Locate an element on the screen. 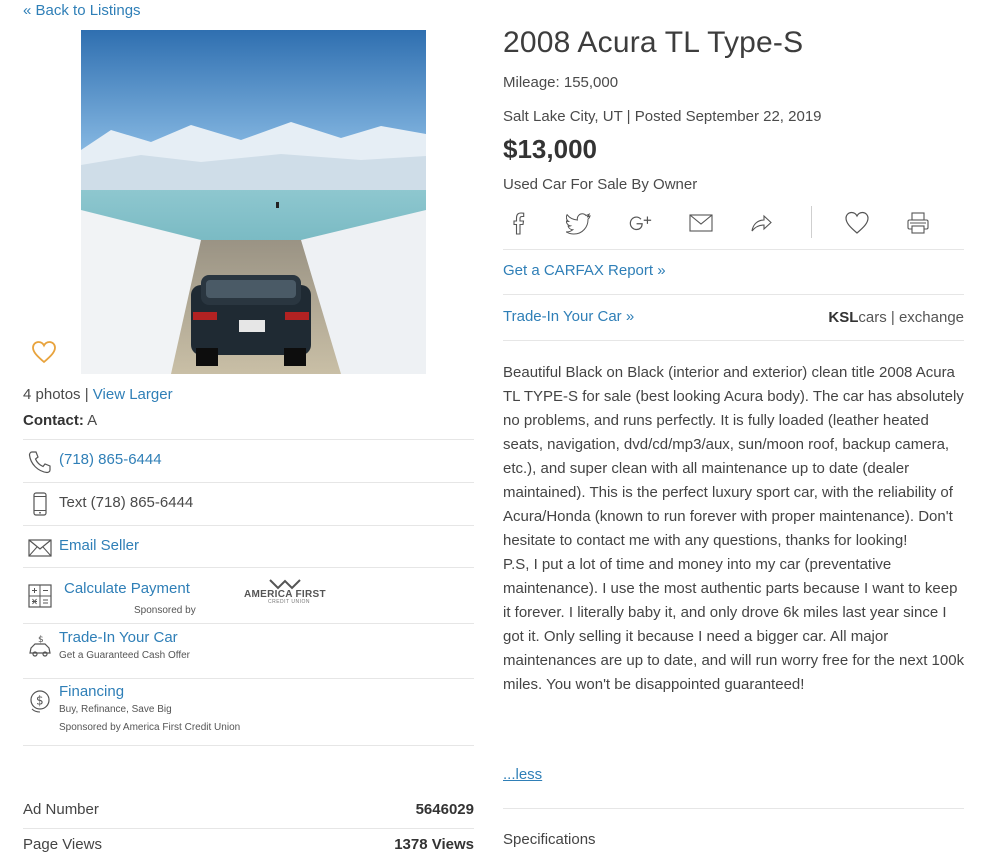 This screenshot has height=861, width=981. photo-count: 4 photos | is located at coordinates (56, 394).